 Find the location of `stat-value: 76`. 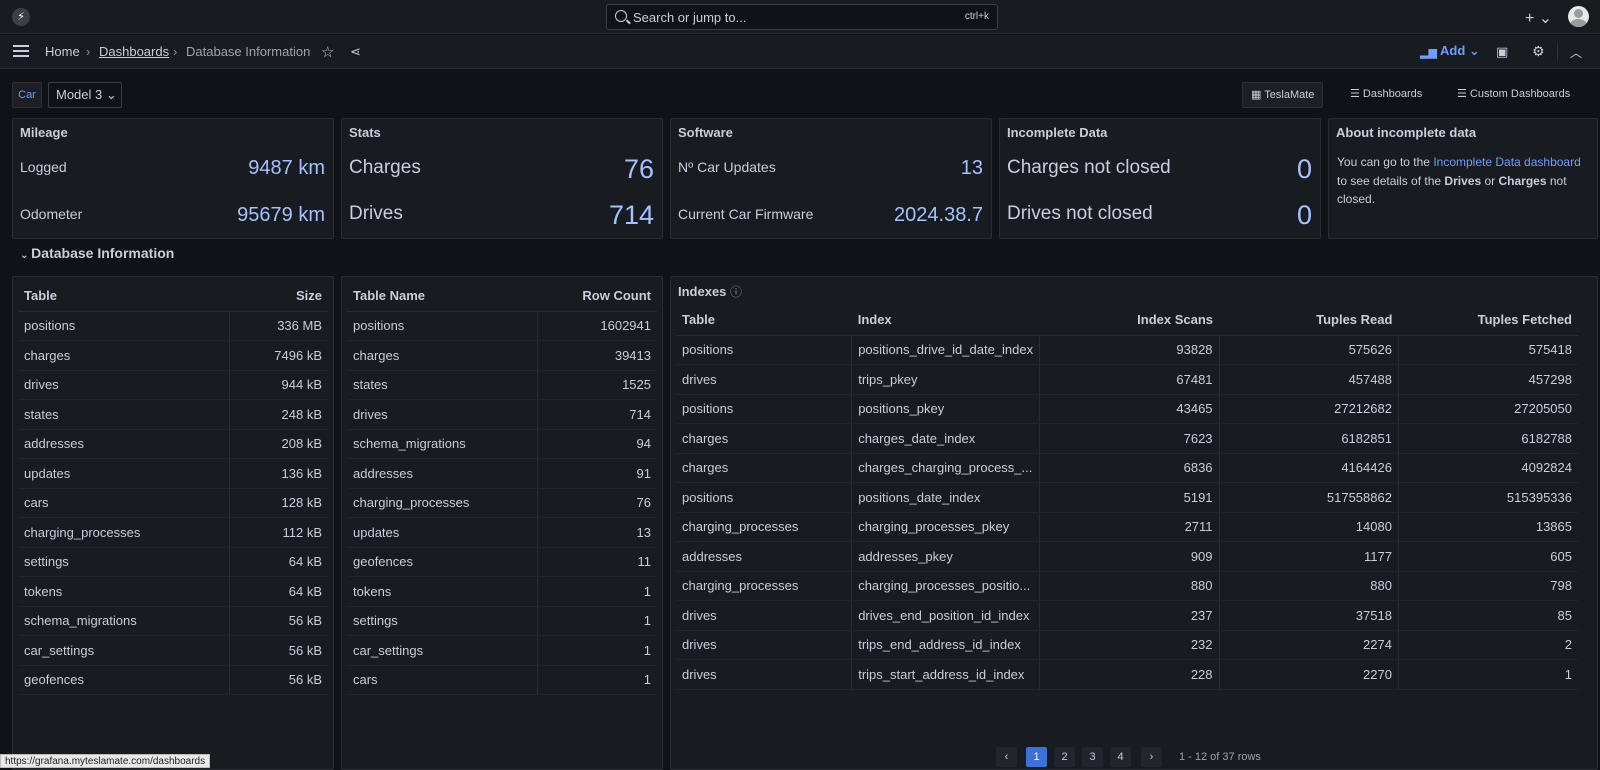

stat-value: 76 is located at coordinates (638, 169).